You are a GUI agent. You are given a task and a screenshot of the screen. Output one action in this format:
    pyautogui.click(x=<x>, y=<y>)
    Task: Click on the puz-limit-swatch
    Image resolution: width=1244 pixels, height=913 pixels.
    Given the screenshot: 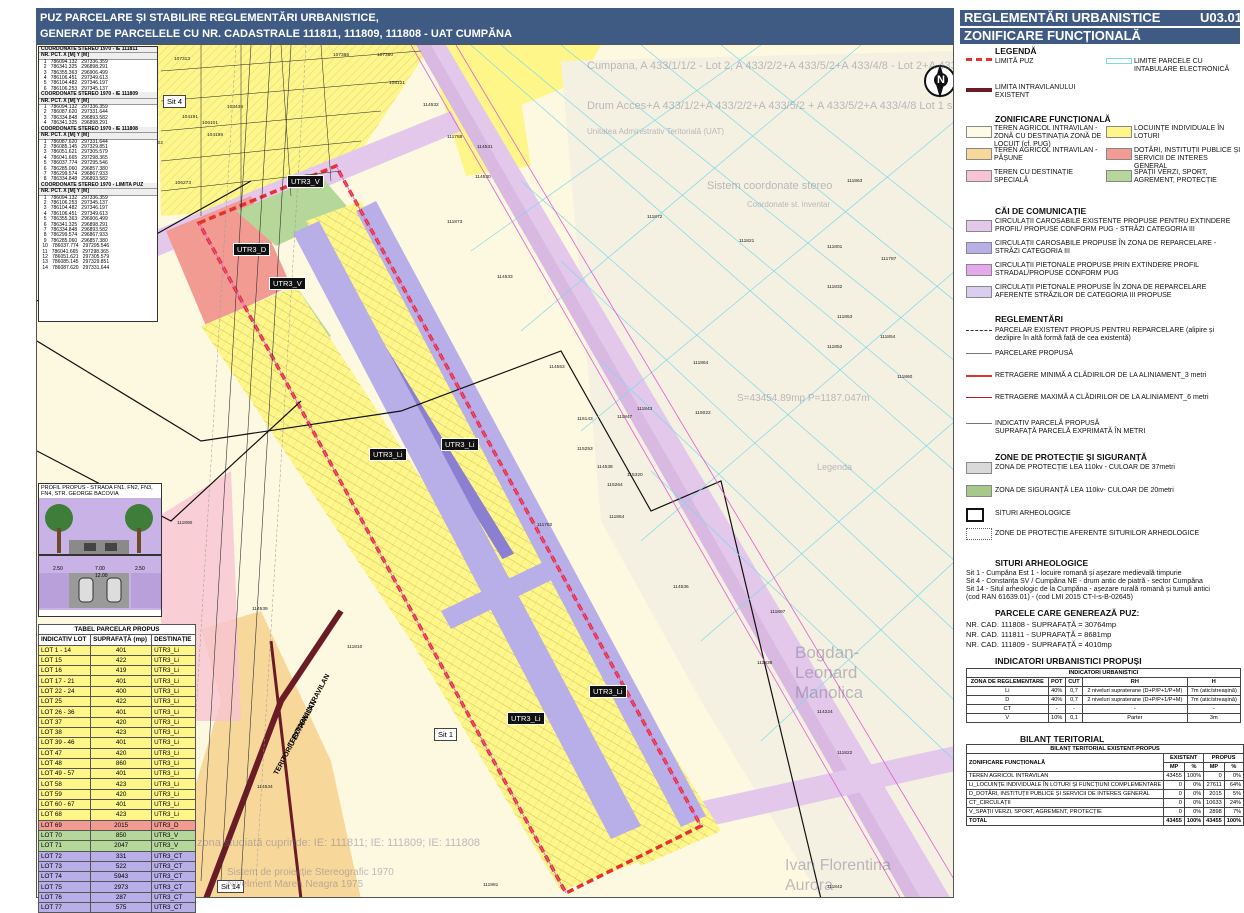 What is the action you would take?
    pyautogui.click(x=979, y=63)
    